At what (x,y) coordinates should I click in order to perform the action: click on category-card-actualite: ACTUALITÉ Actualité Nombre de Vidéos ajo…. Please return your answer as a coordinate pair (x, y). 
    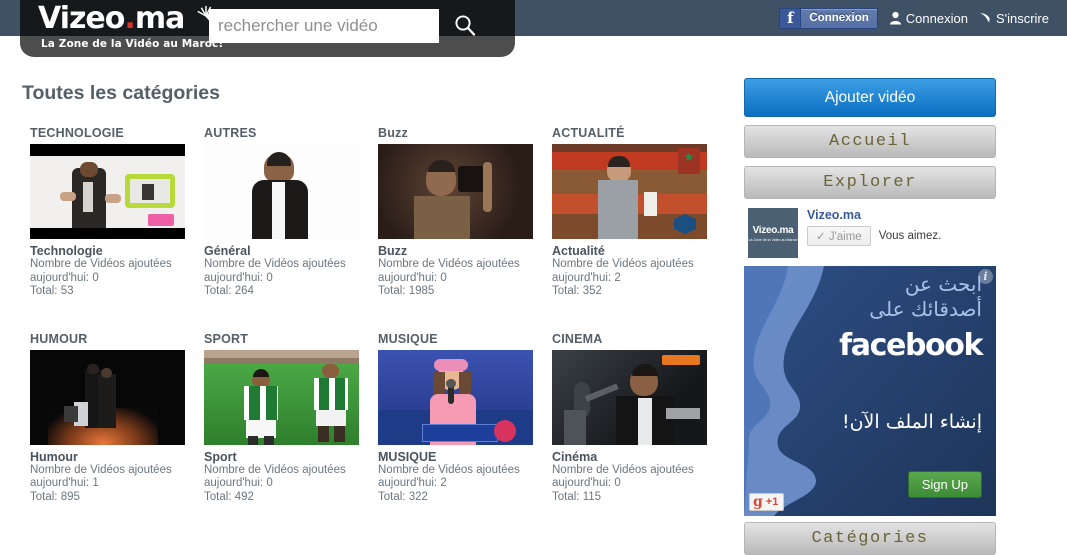
    Looking at the image, I should click on (639, 212).